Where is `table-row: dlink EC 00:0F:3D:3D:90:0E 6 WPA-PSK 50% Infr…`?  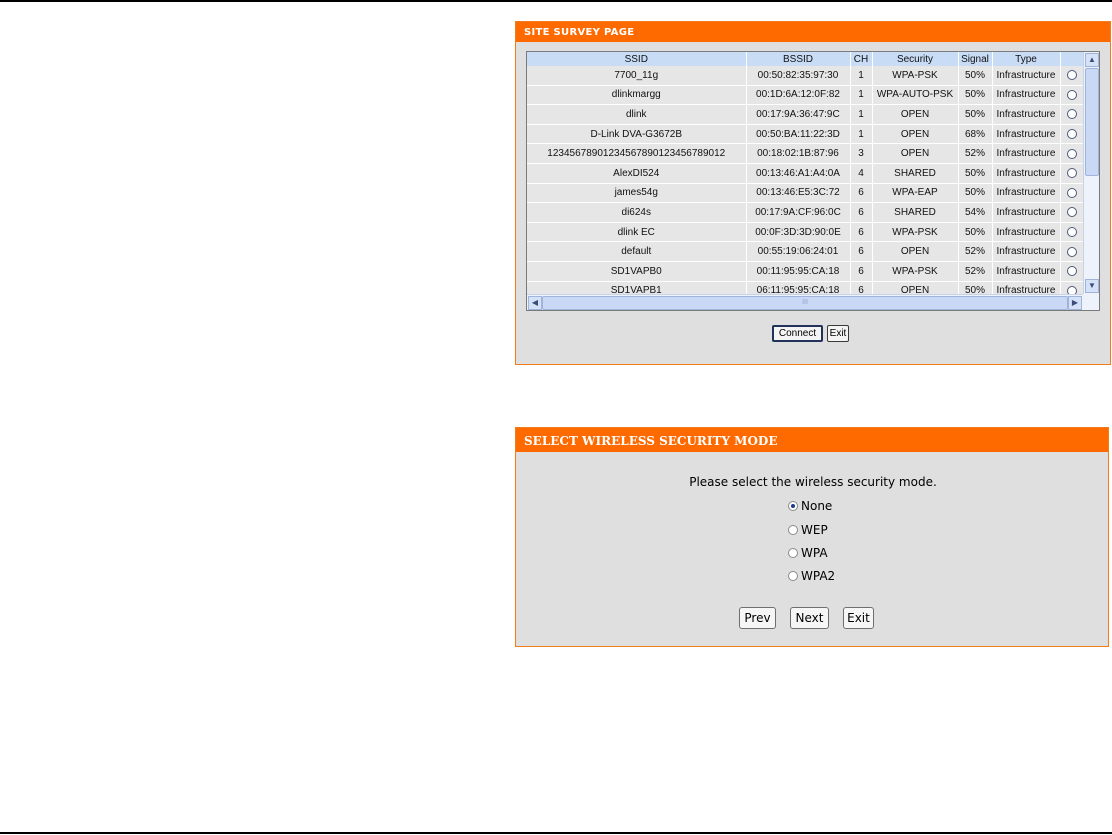 table-row: dlink EC 00:0F:3D:3D:90:0E 6 WPA-PSK 50% Infr… is located at coordinates (805, 232).